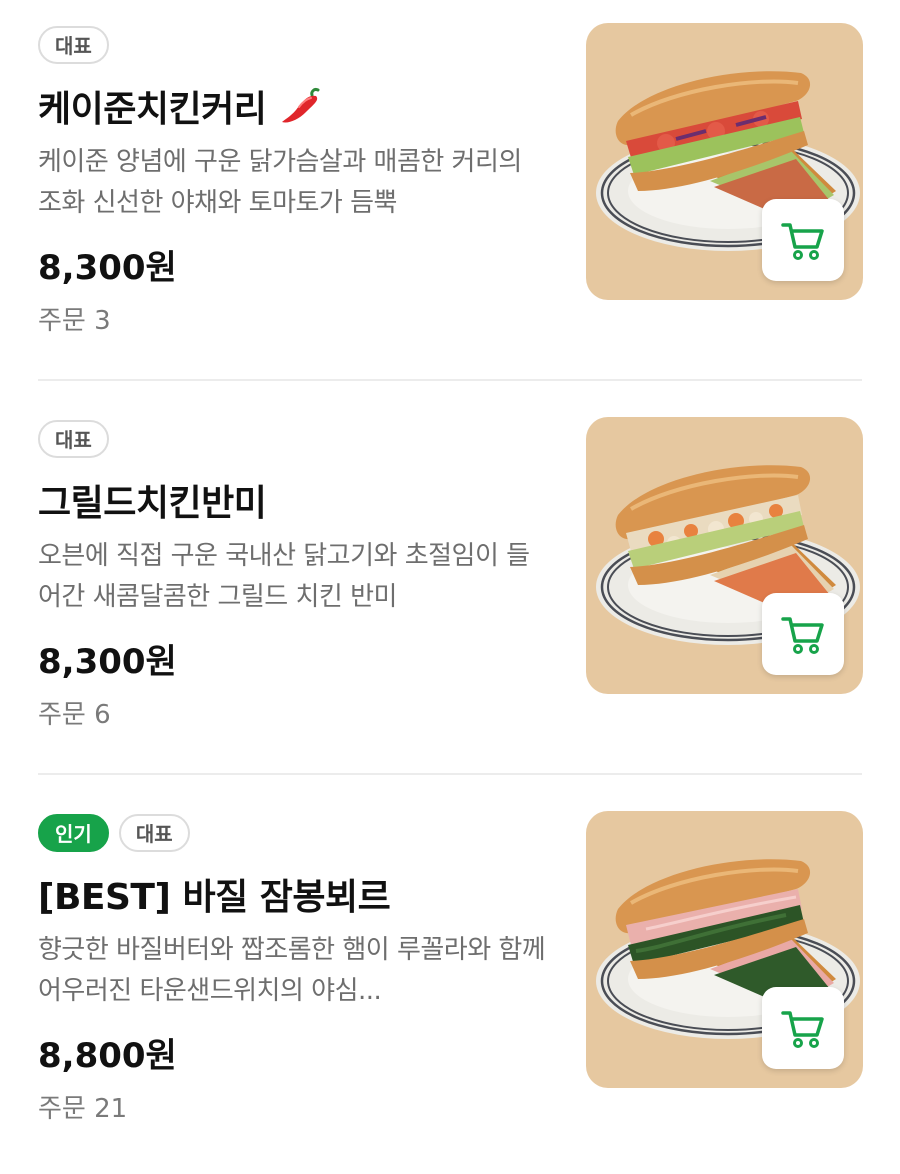  I want to click on badge-group: 인기 대표, so click(114, 833).